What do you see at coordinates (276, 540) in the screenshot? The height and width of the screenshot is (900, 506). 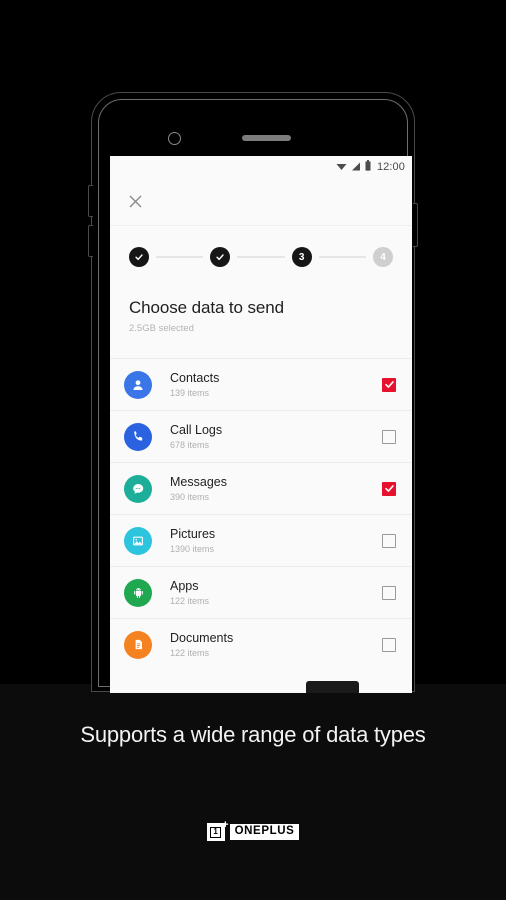 I see `list-item-text: Pictures 1390 items` at bounding box center [276, 540].